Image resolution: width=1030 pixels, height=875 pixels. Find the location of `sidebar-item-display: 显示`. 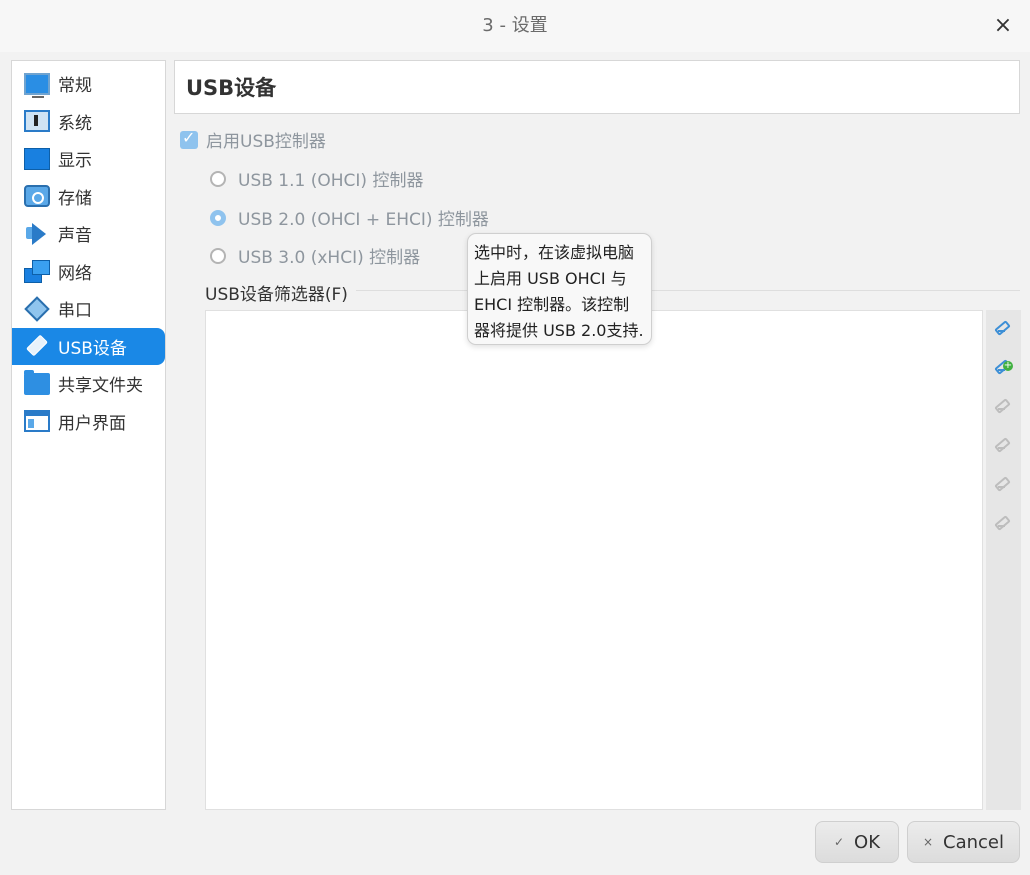

sidebar-item-display: 显示 is located at coordinates (88, 159).